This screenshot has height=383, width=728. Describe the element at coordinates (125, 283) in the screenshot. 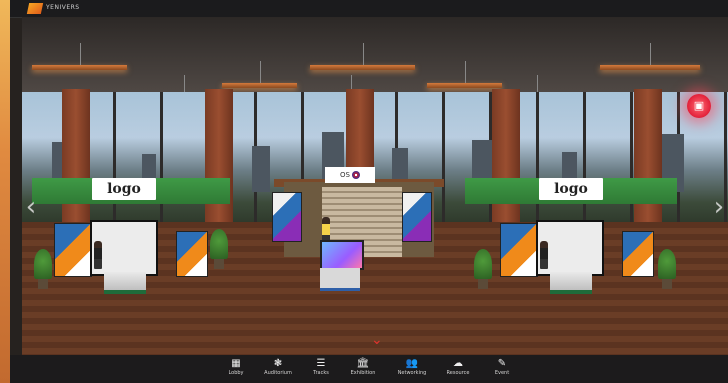

I see `booth-left-counter` at that location.